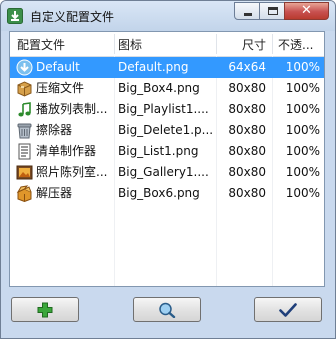 This screenshot has height=339, width=336. I want to click on list-icon, so click(24, 151).